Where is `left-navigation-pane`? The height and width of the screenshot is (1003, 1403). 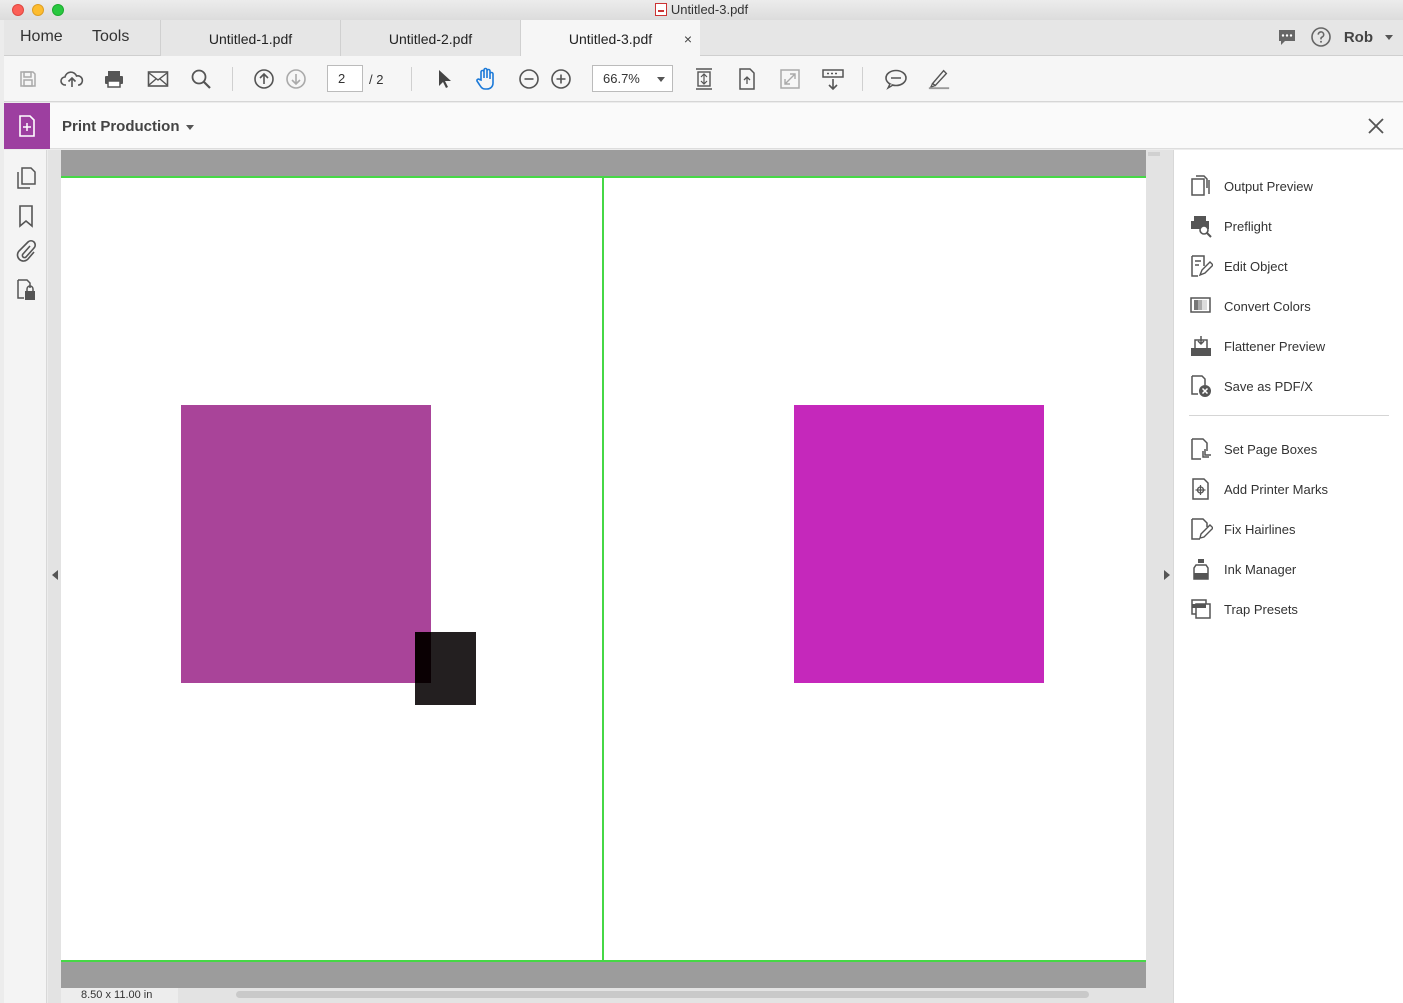 left-navigation-pane is located at coordinates (25, 576).